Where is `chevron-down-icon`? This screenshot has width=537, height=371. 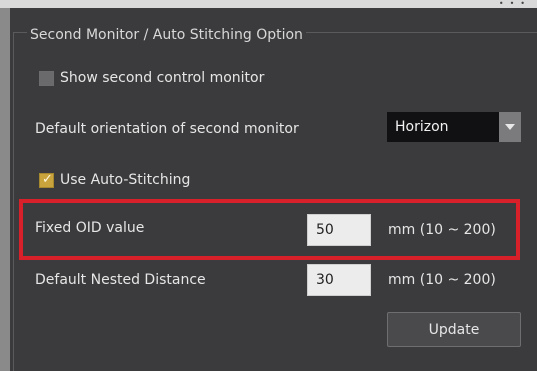 chevron-down-icon is located at coordinates (510, 127).